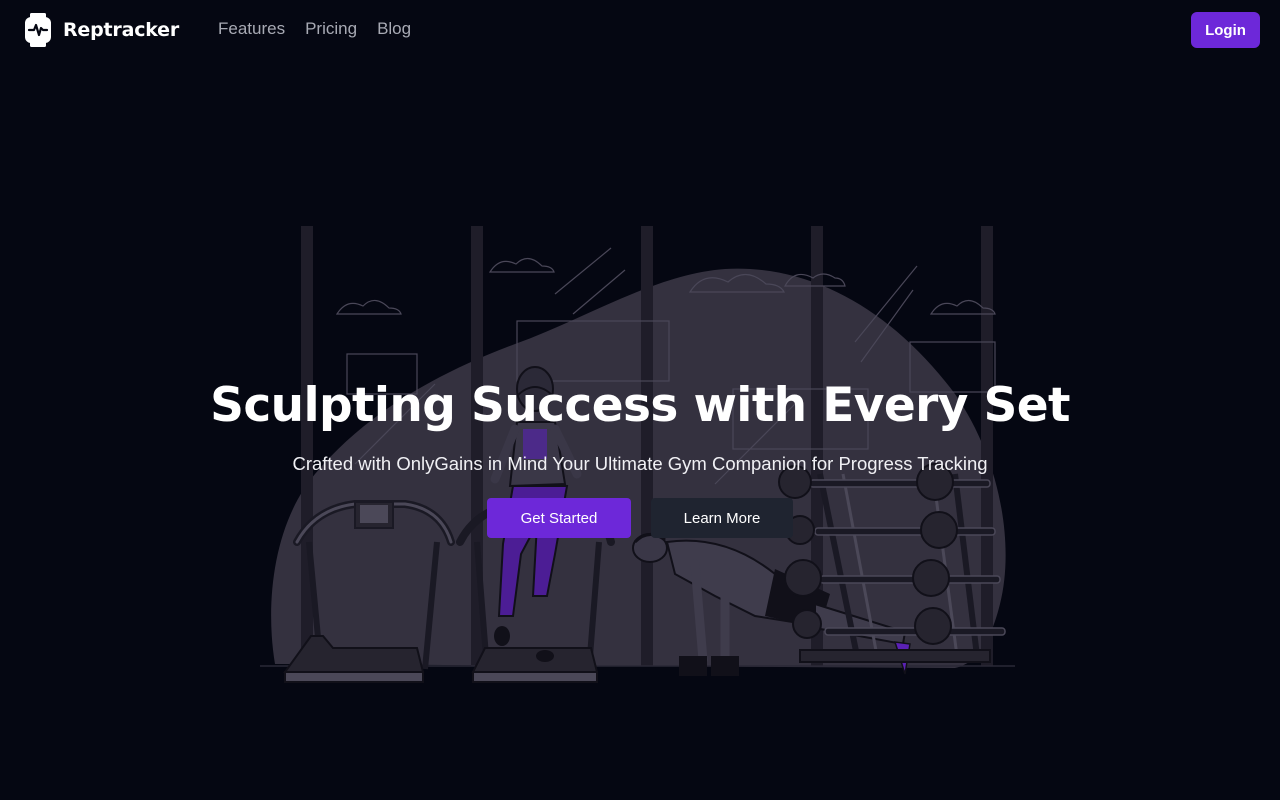 The width and height of the screenshot is (1280, 800). What do you see at coordinates (251, 29) in the screenshot?
I see `nav-link-features: Features` at bounding box center [251, 29].